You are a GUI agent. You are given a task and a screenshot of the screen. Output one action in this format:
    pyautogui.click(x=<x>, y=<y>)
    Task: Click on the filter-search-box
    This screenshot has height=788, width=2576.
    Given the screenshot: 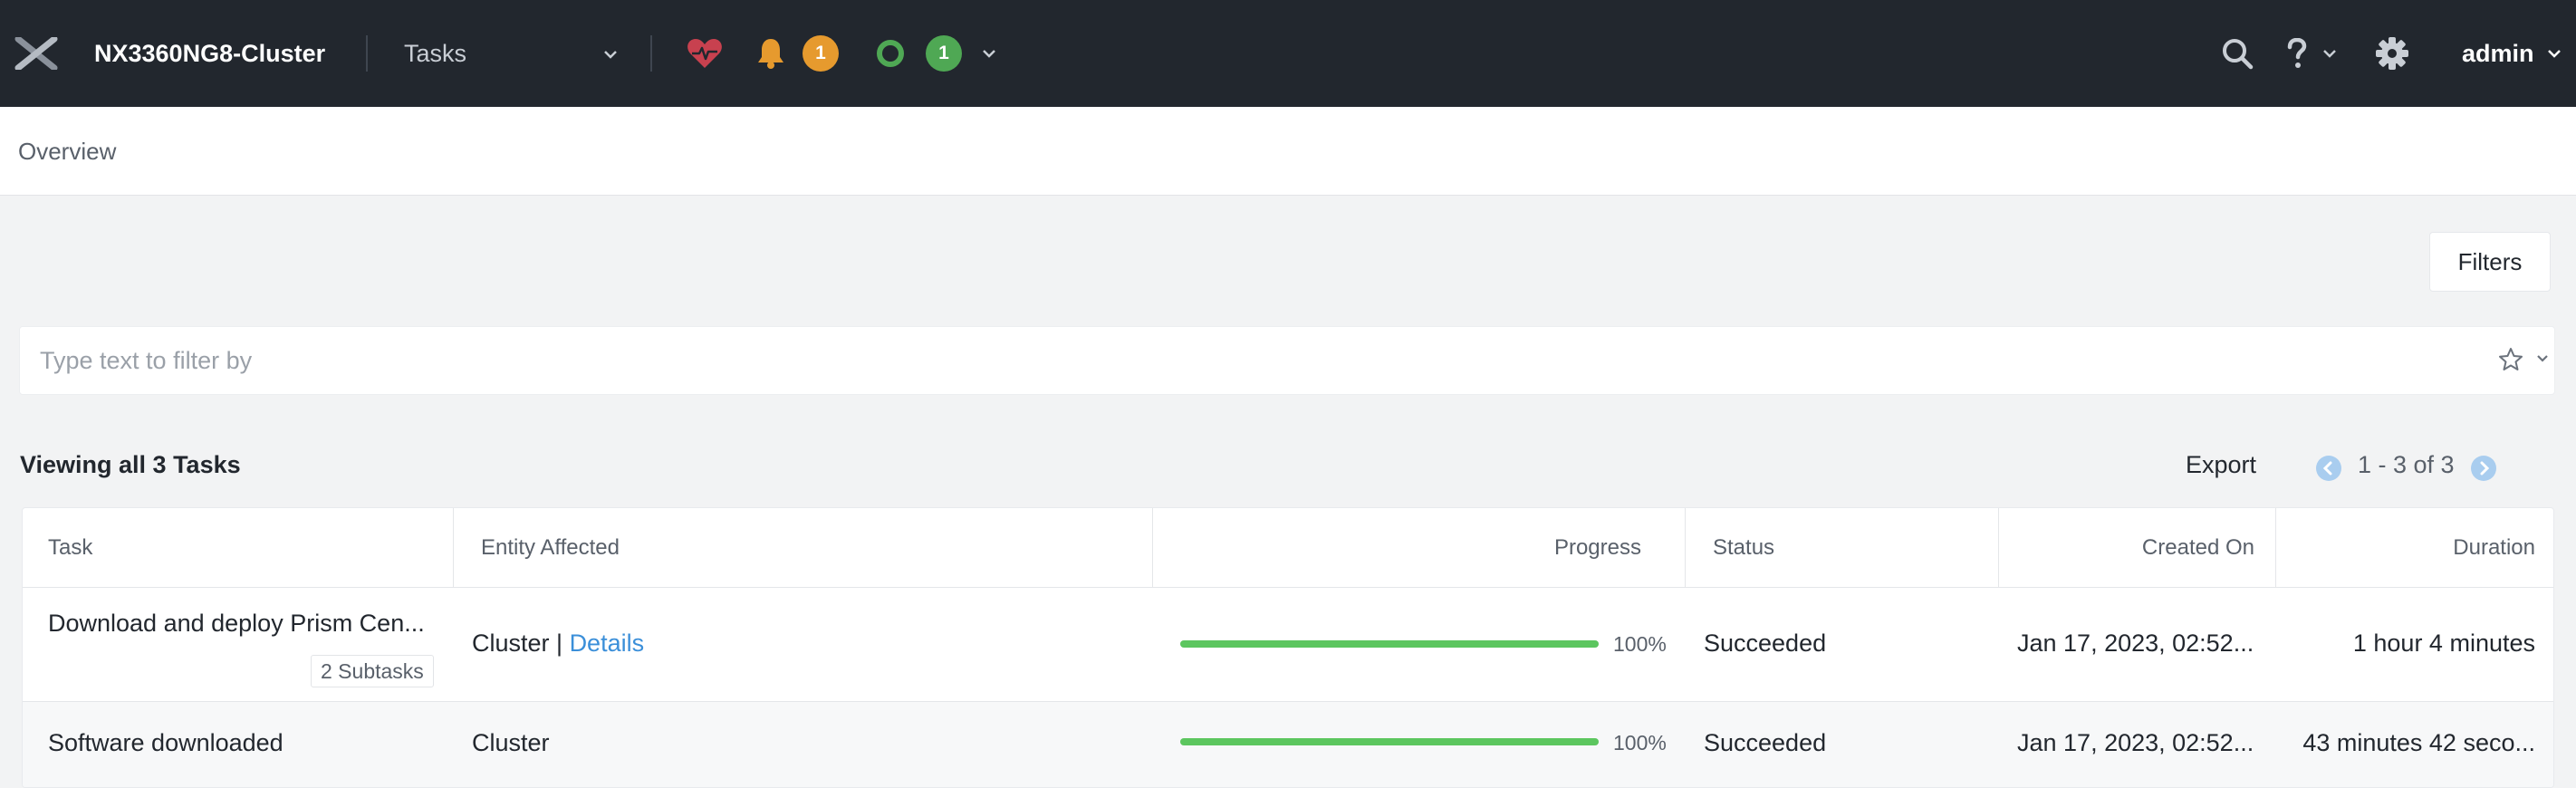 What is the action you would take?
    pyautogui.click(x=1287, y=360)
    